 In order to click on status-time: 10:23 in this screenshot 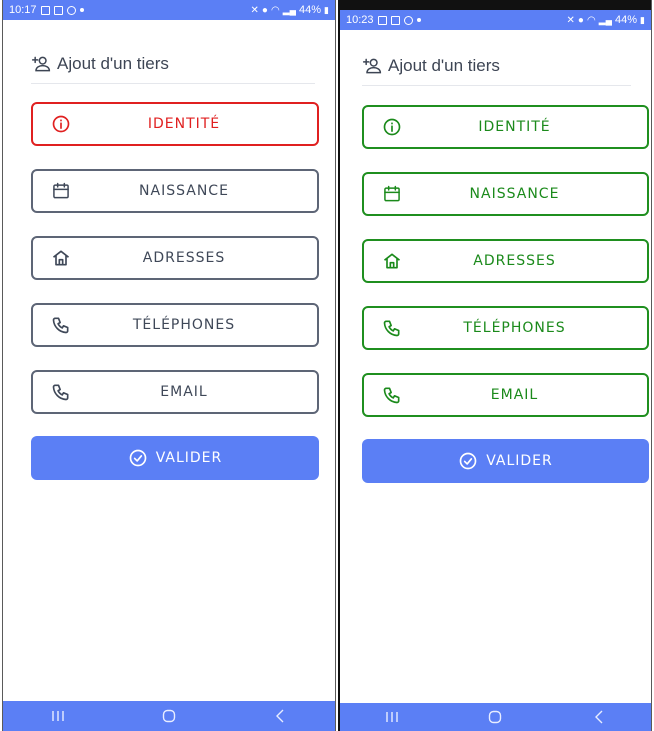, I will do `click(360, 20)`.